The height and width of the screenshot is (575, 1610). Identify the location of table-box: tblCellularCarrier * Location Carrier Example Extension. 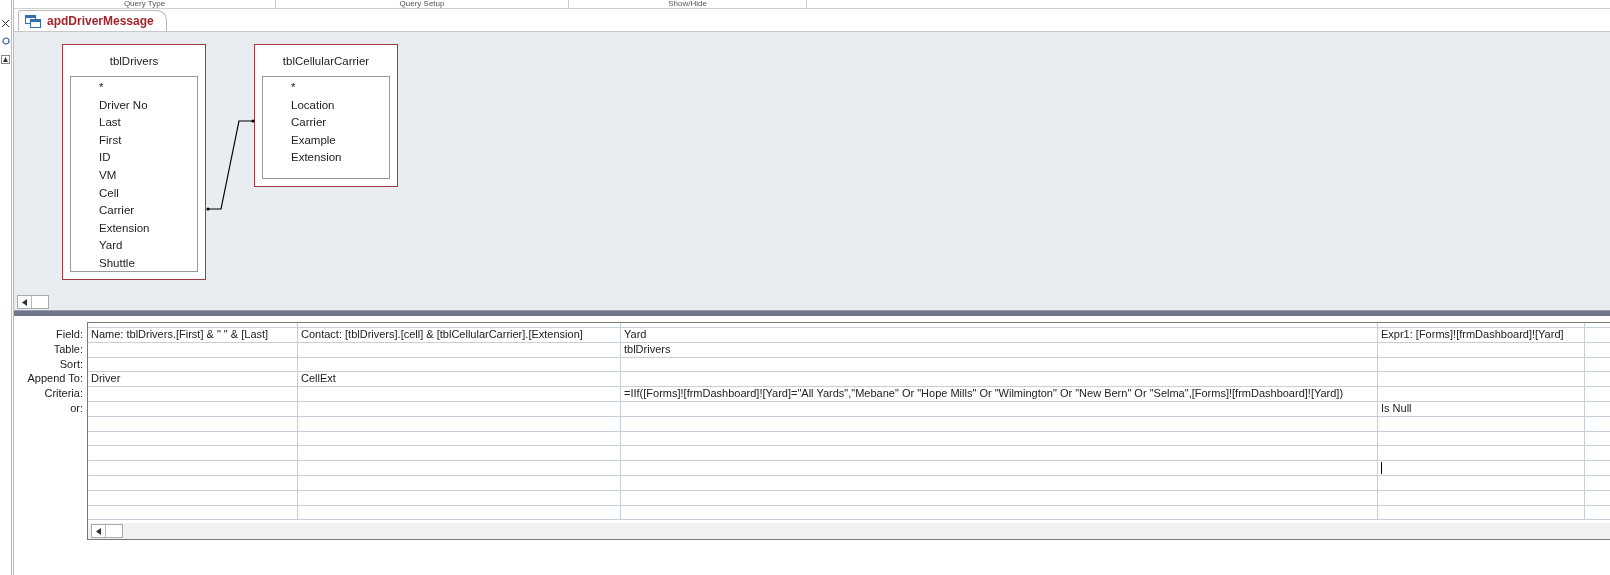
(326, 115).